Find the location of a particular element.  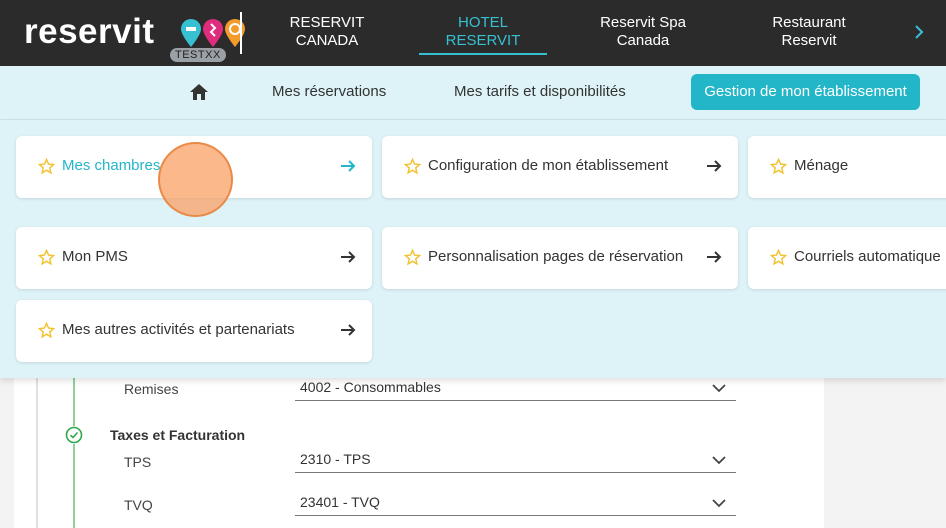

menu-card-menage: Ménage is located at coordinates (847, 167).